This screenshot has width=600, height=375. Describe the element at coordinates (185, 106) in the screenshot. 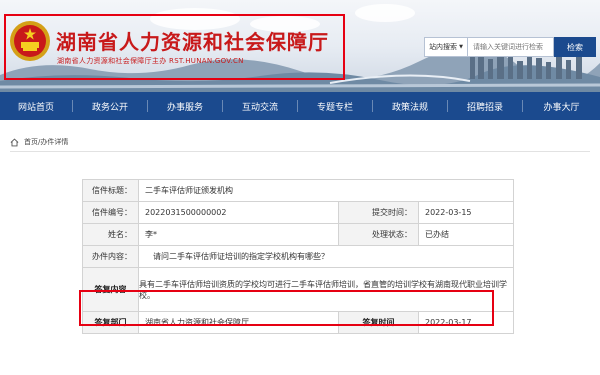

I see `nav-item-services: 办事服务` at that location.